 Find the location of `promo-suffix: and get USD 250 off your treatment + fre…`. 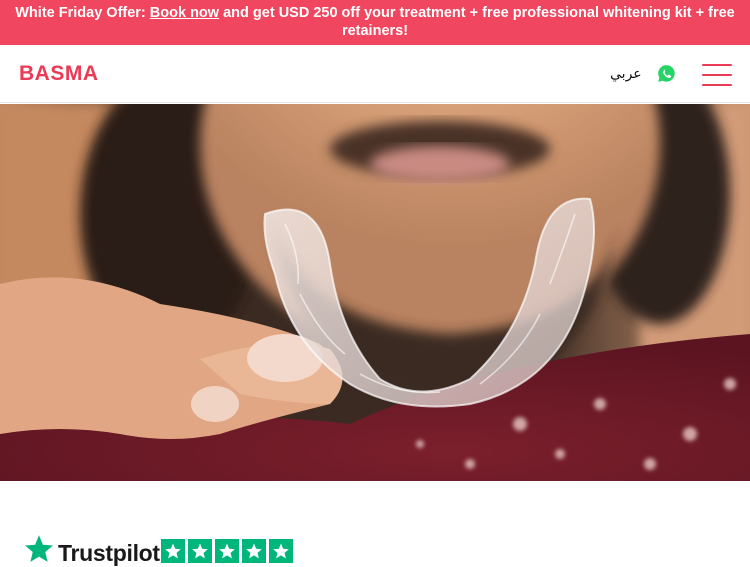

promo-suffix: and get USD 250 off your treatment + fre… is located at coordinates (477, 22).